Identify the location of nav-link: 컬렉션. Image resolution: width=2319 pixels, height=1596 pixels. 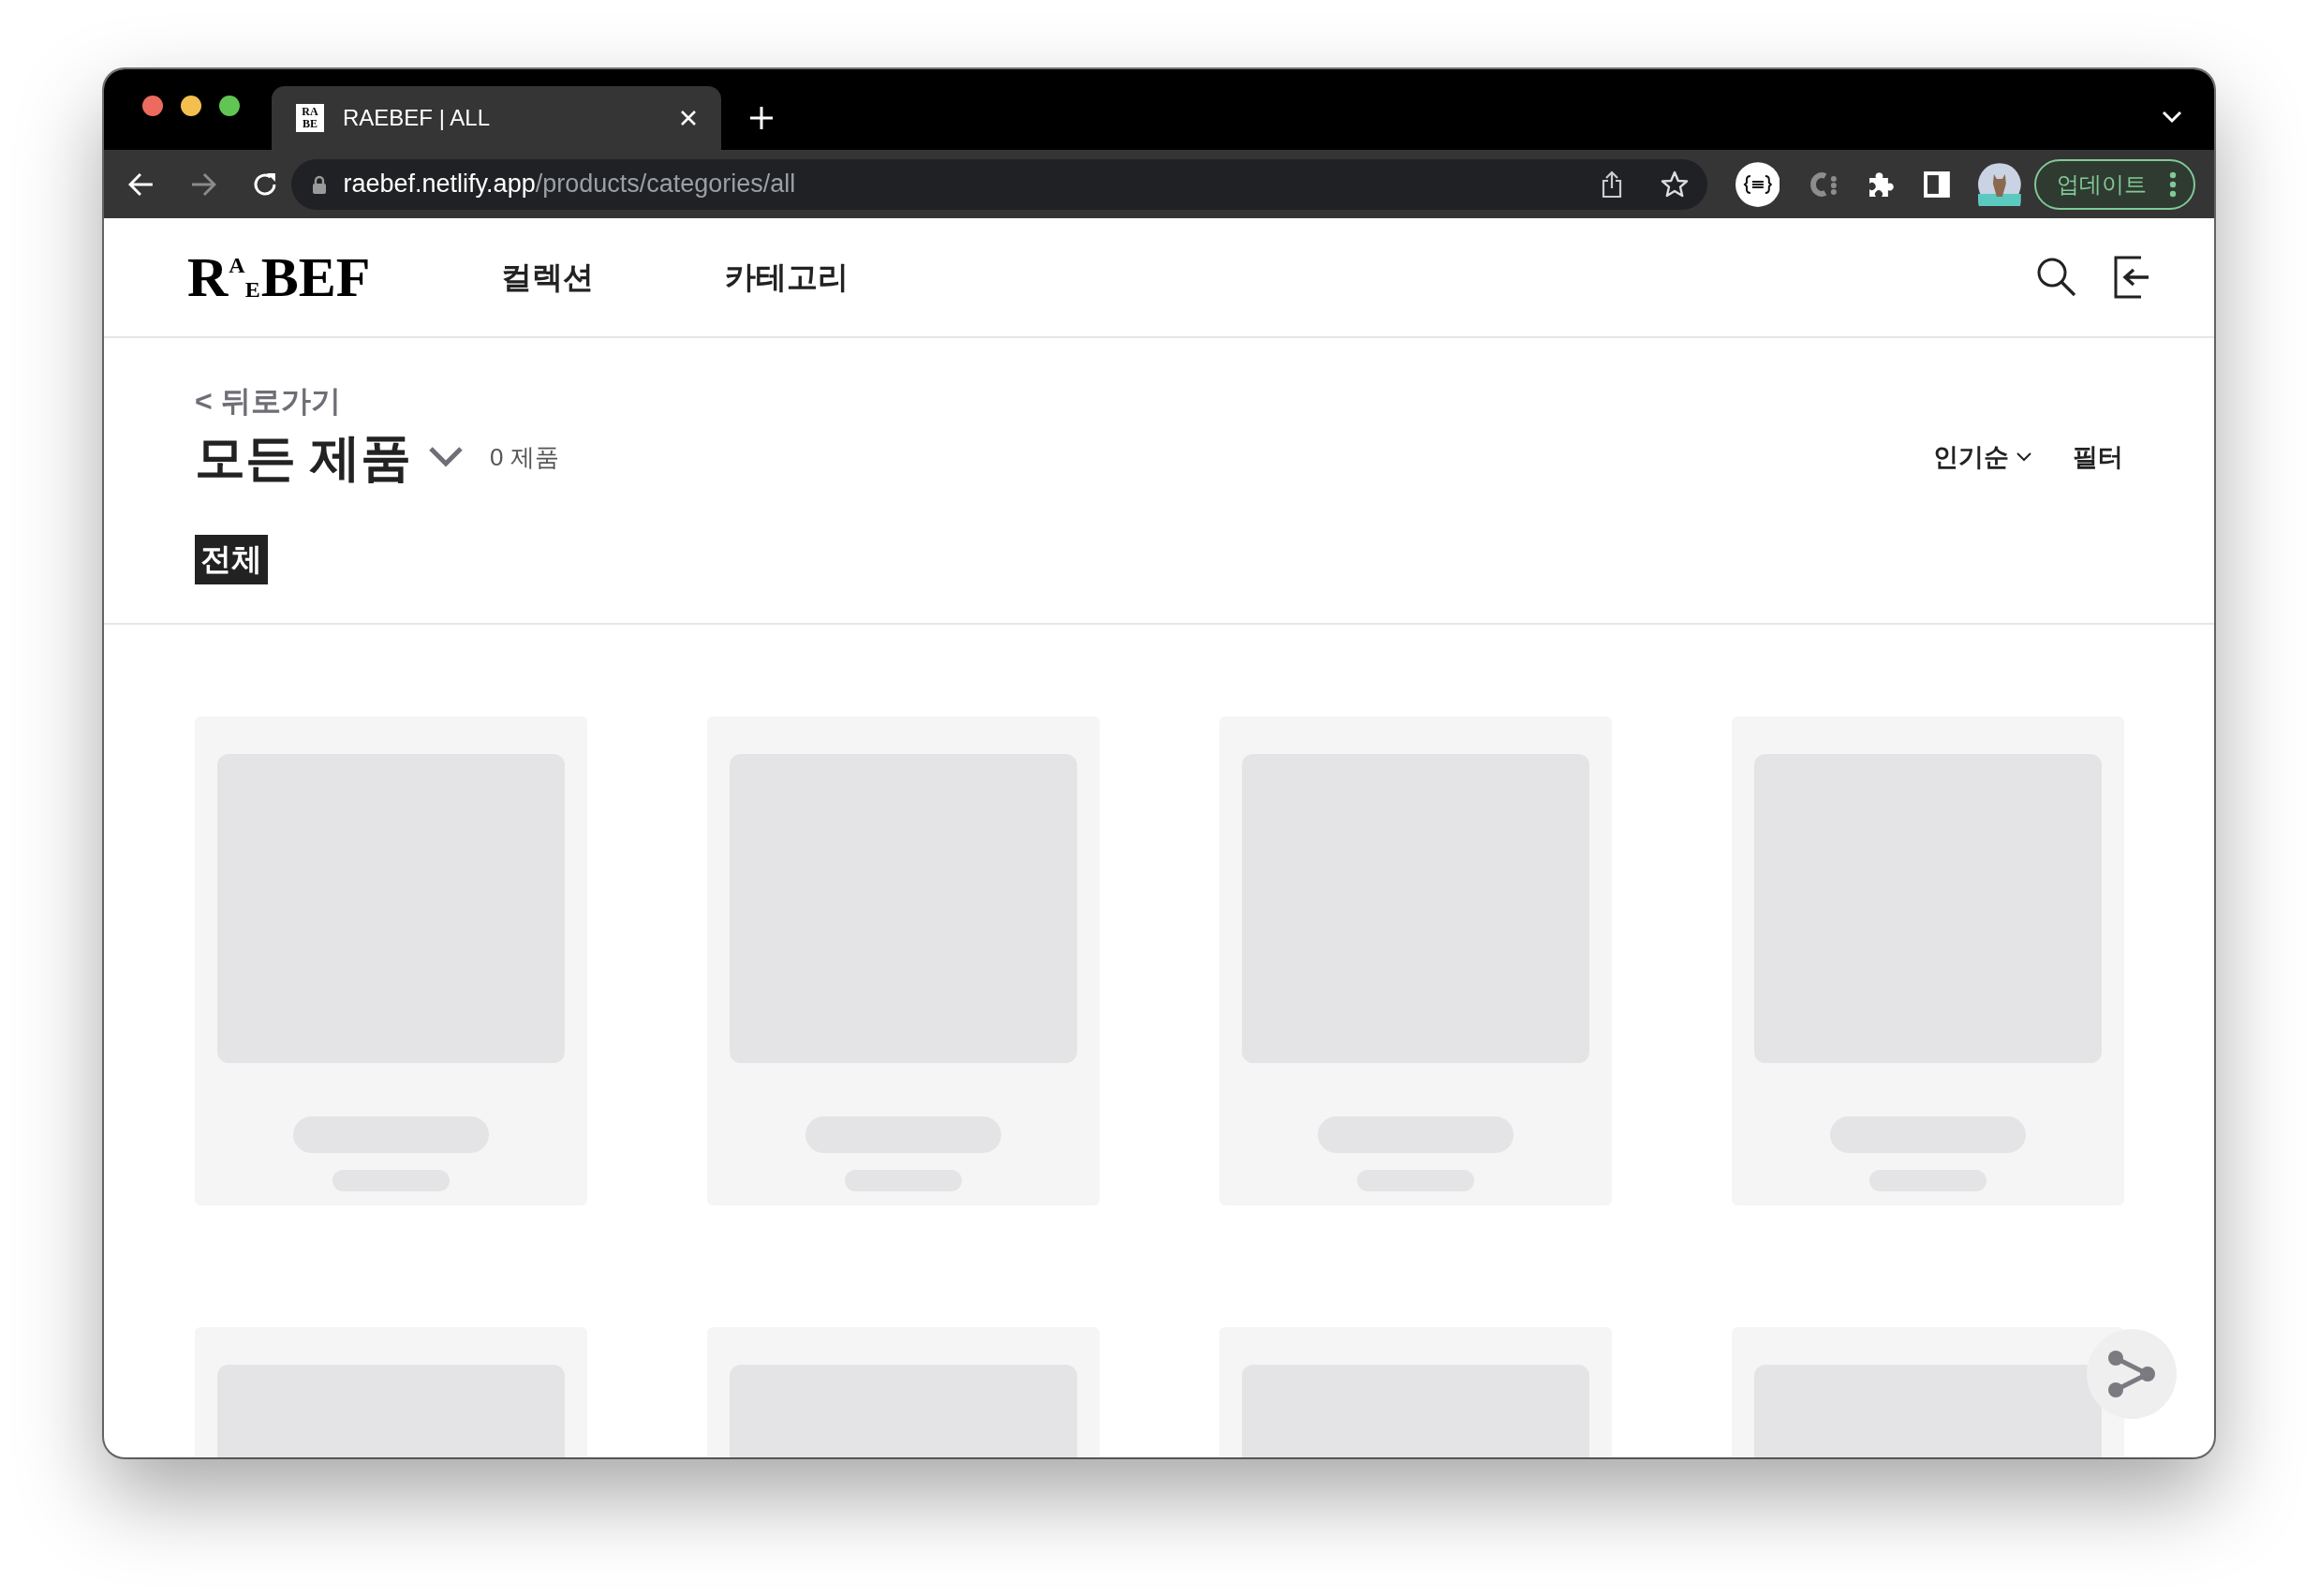
(548, 277).